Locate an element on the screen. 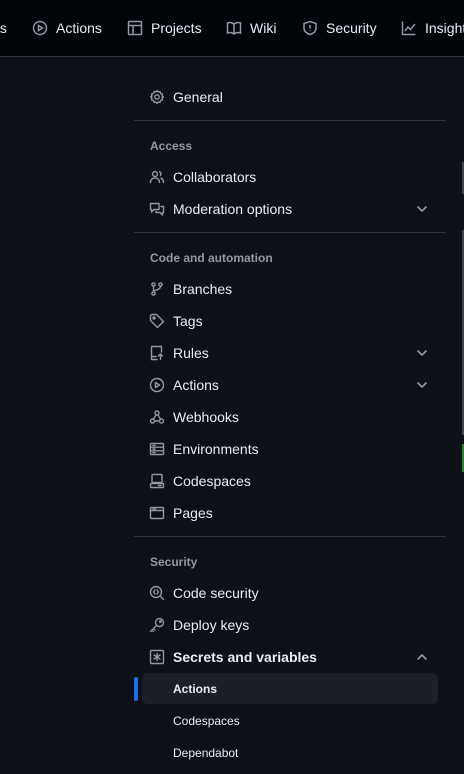 The height and width of the screenshot is (774, 464). tab-code: ts is located at coordinates (3, 28).